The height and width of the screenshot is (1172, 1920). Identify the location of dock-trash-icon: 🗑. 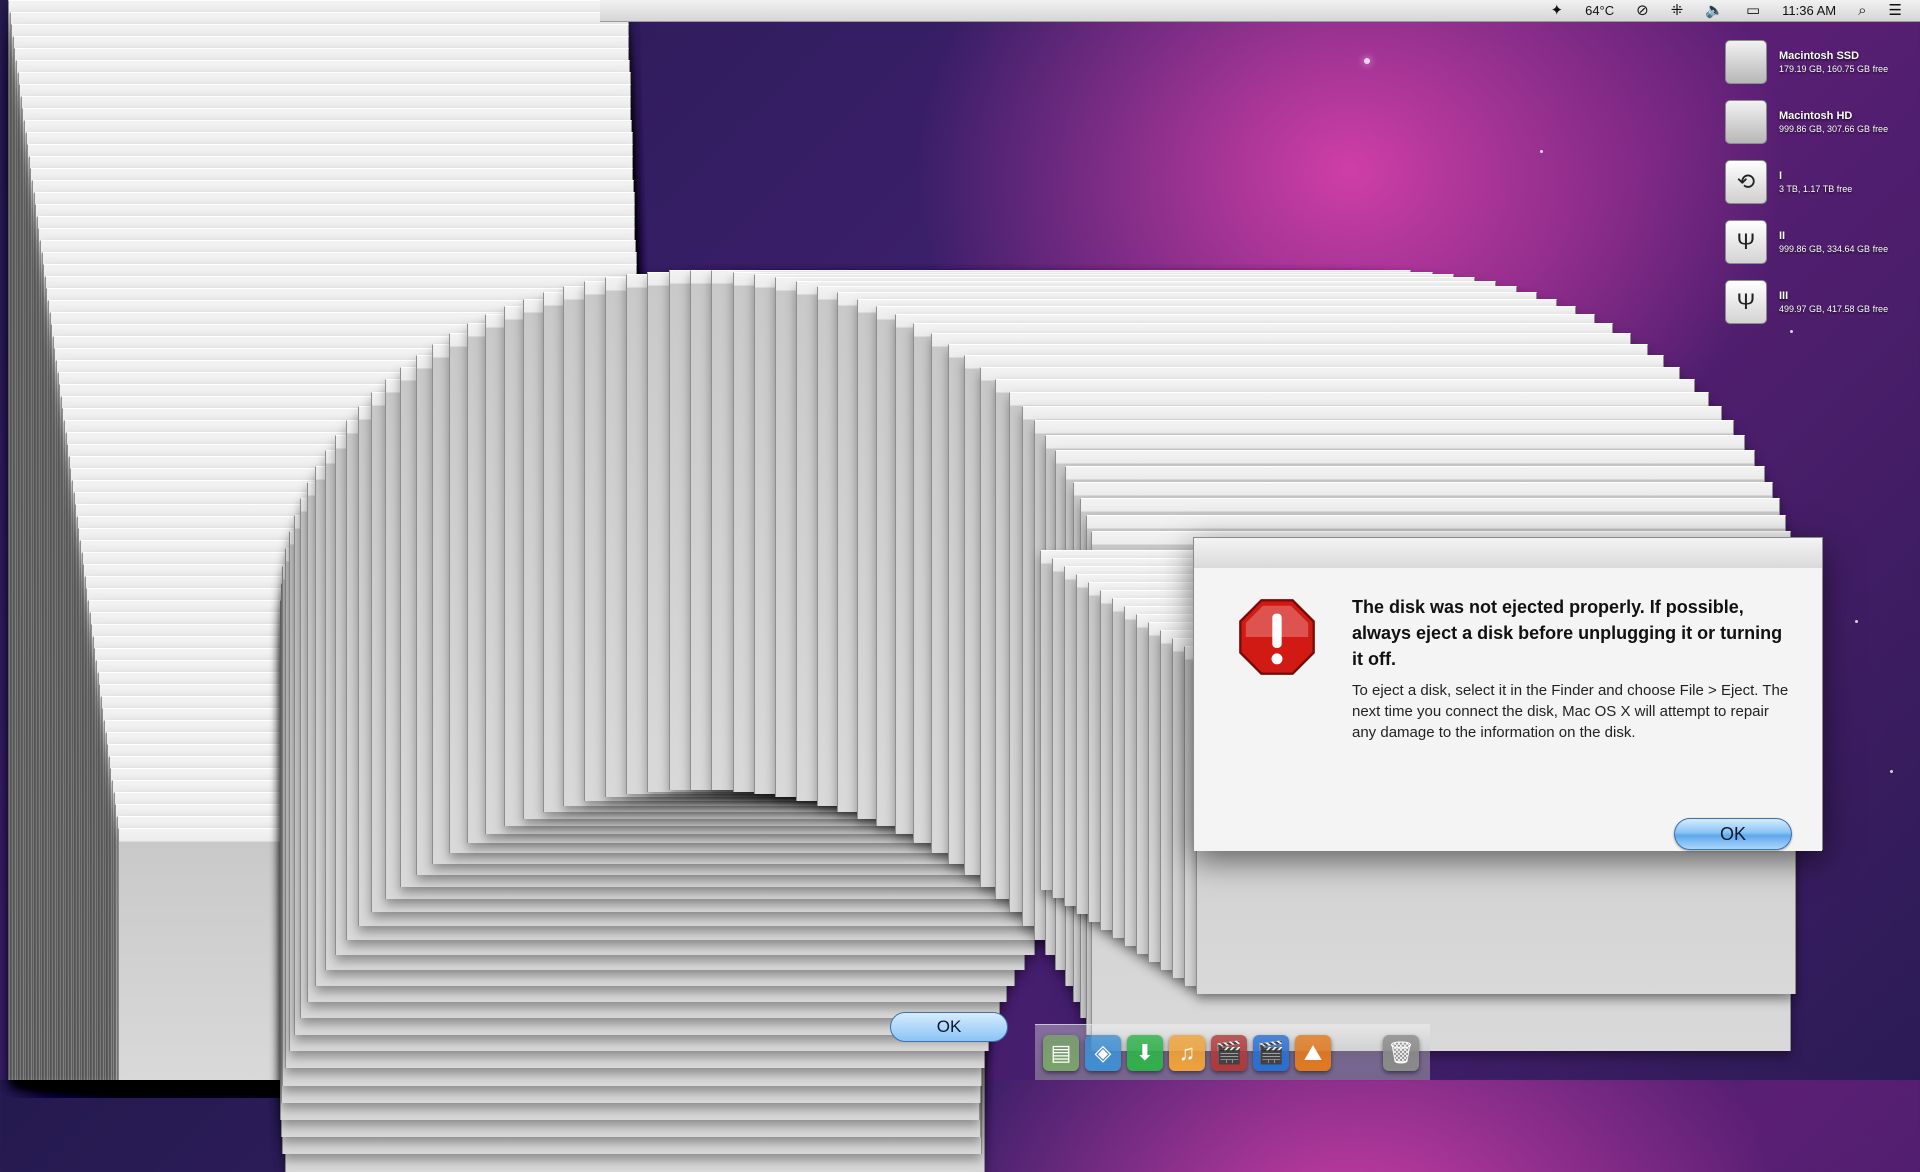
(1401, 1052).